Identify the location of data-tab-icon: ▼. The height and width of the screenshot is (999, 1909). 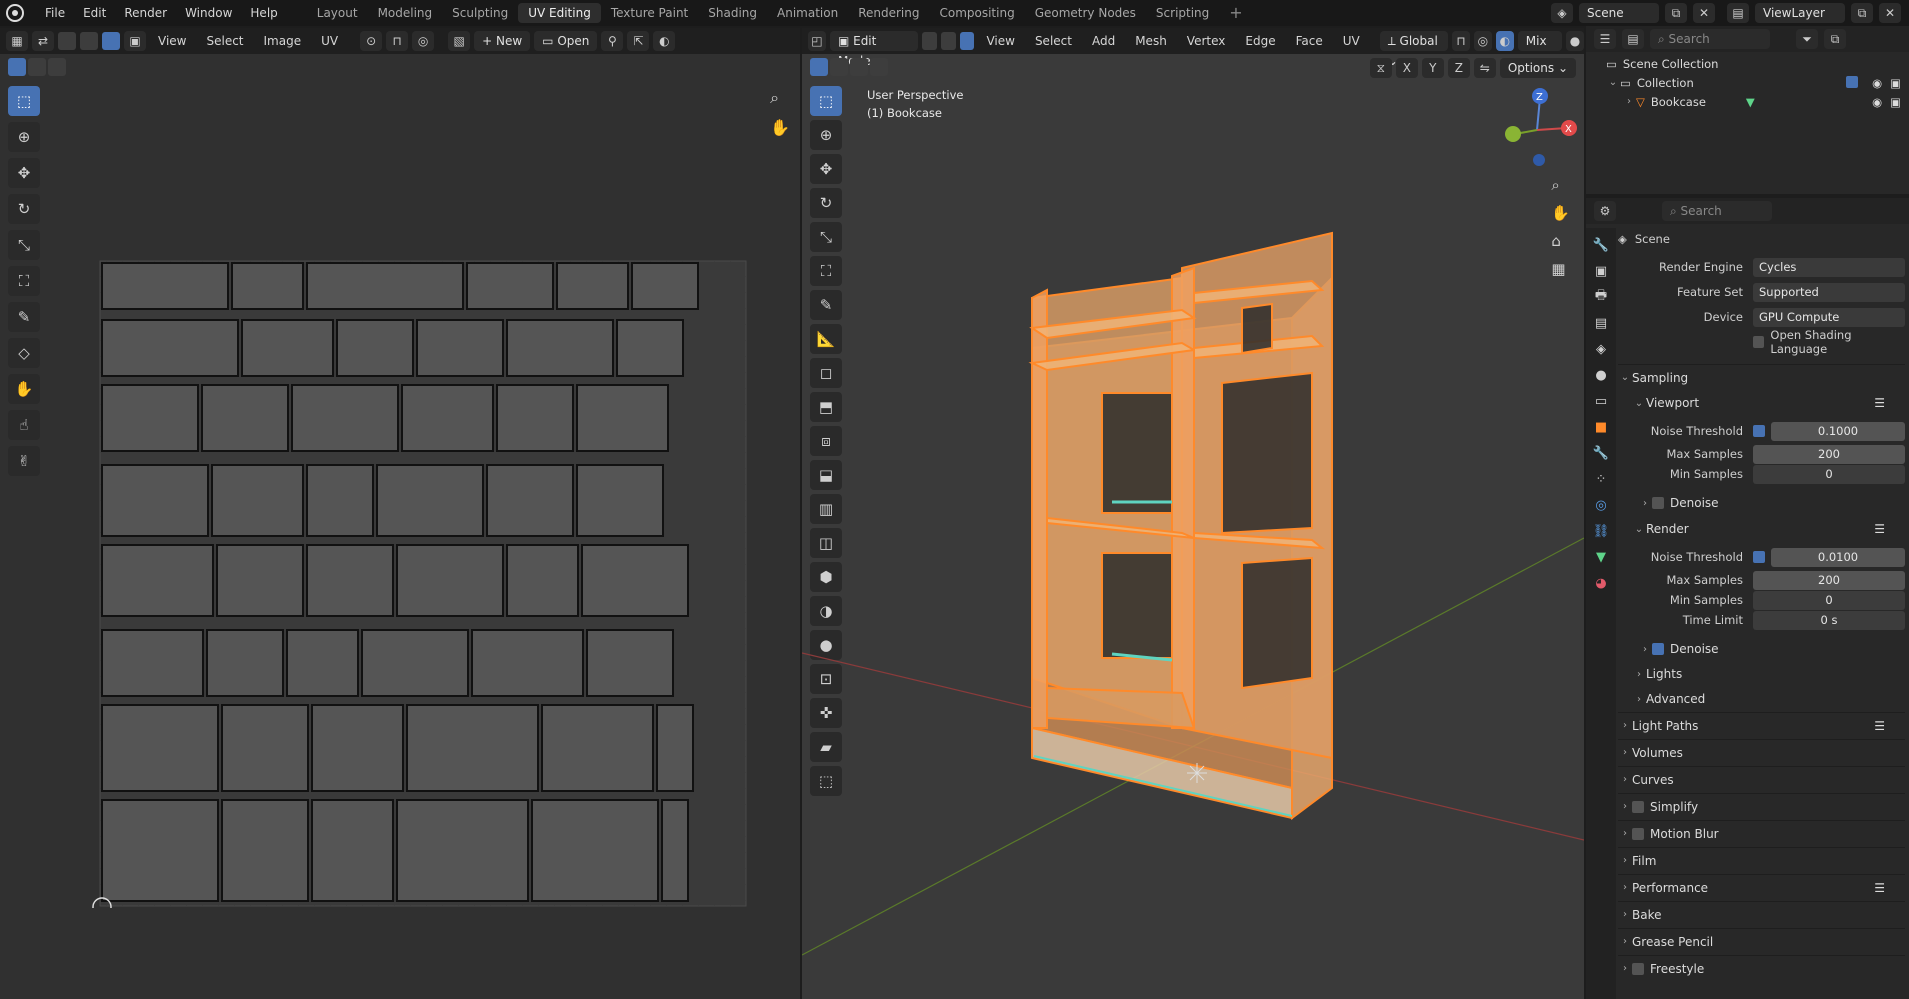
(1601, 557).